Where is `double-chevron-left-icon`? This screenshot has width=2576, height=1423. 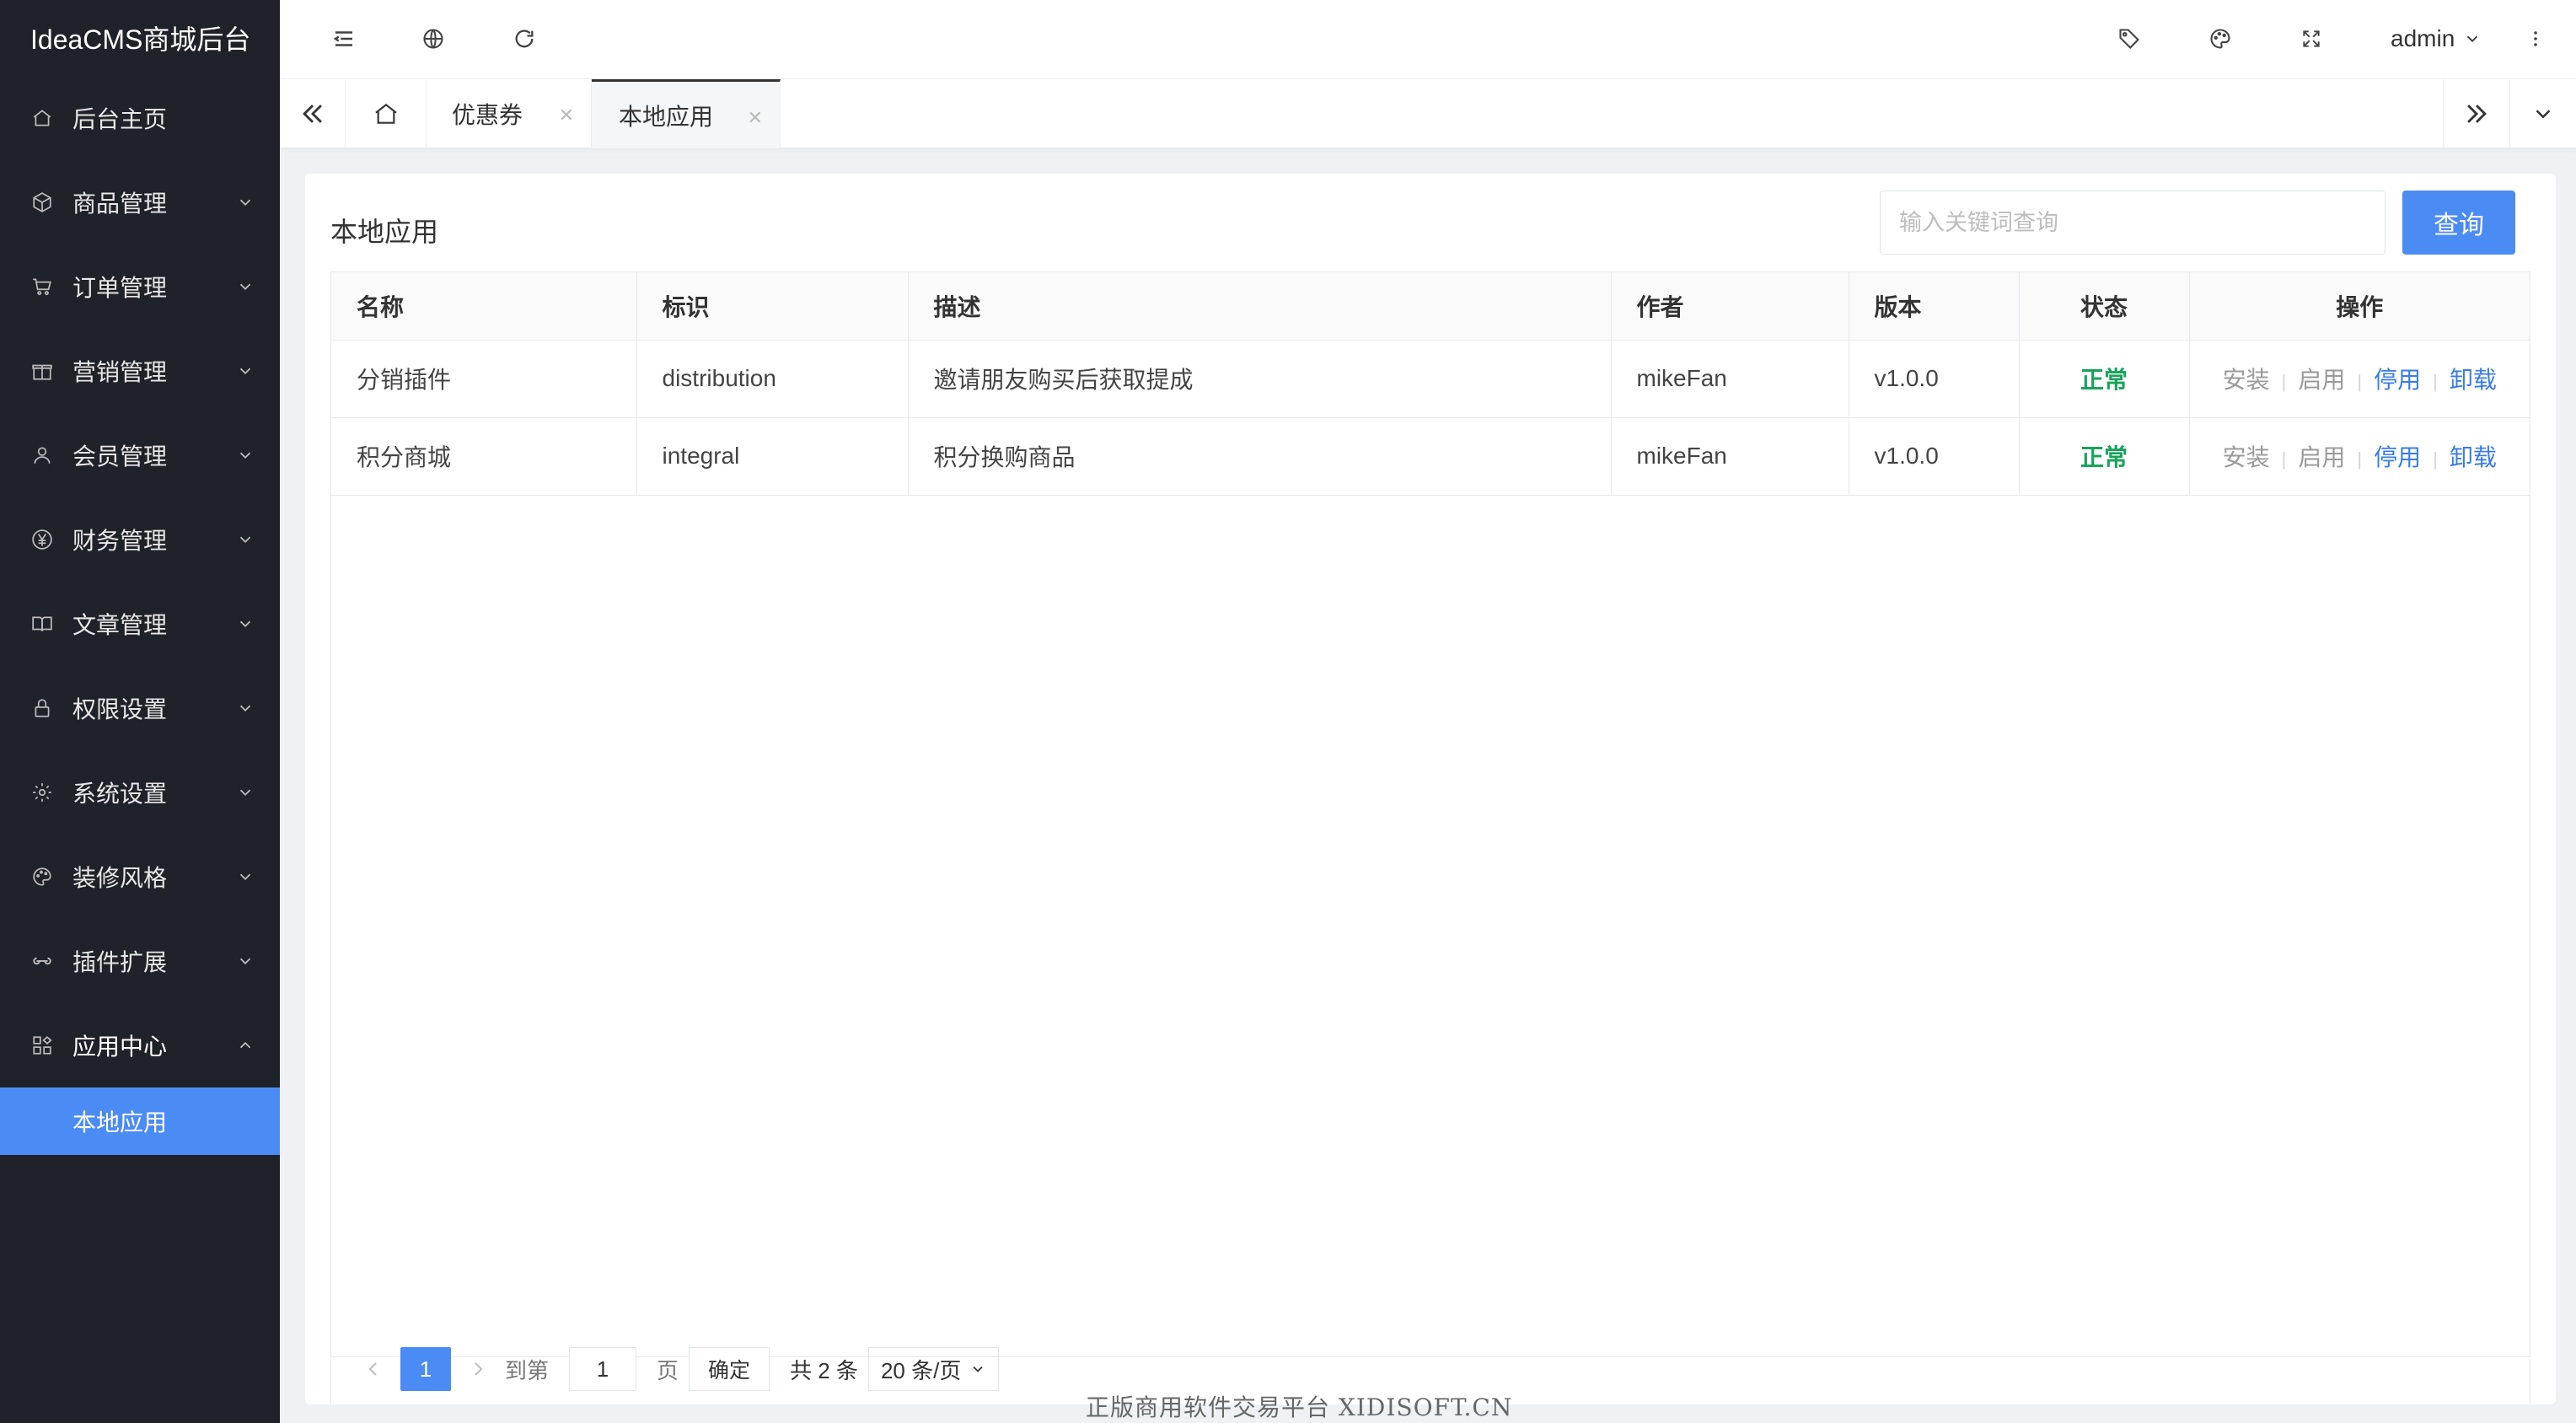 double-chevron-left-icon is located at coordinates (312, 114).